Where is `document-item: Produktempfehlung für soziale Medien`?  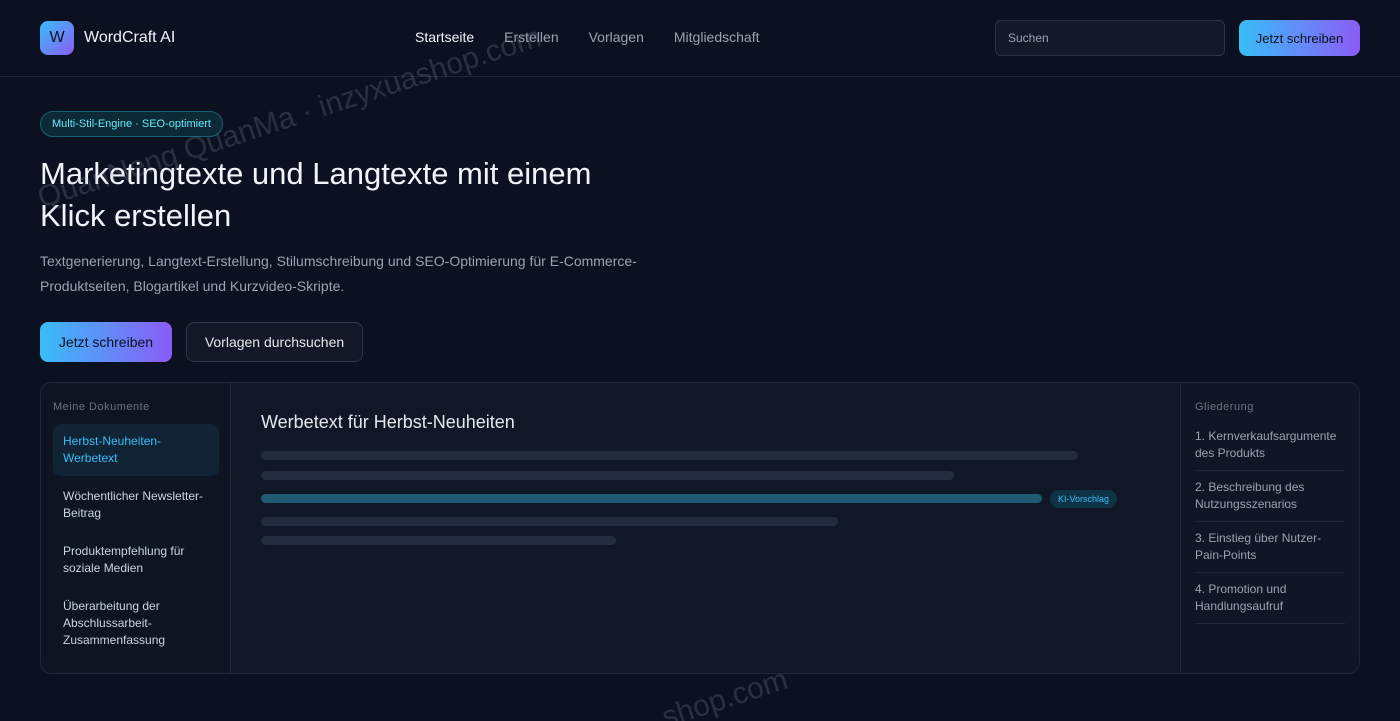 document-item: Produktempfehlung für soziale Medien is located at coordinates (136, 560).